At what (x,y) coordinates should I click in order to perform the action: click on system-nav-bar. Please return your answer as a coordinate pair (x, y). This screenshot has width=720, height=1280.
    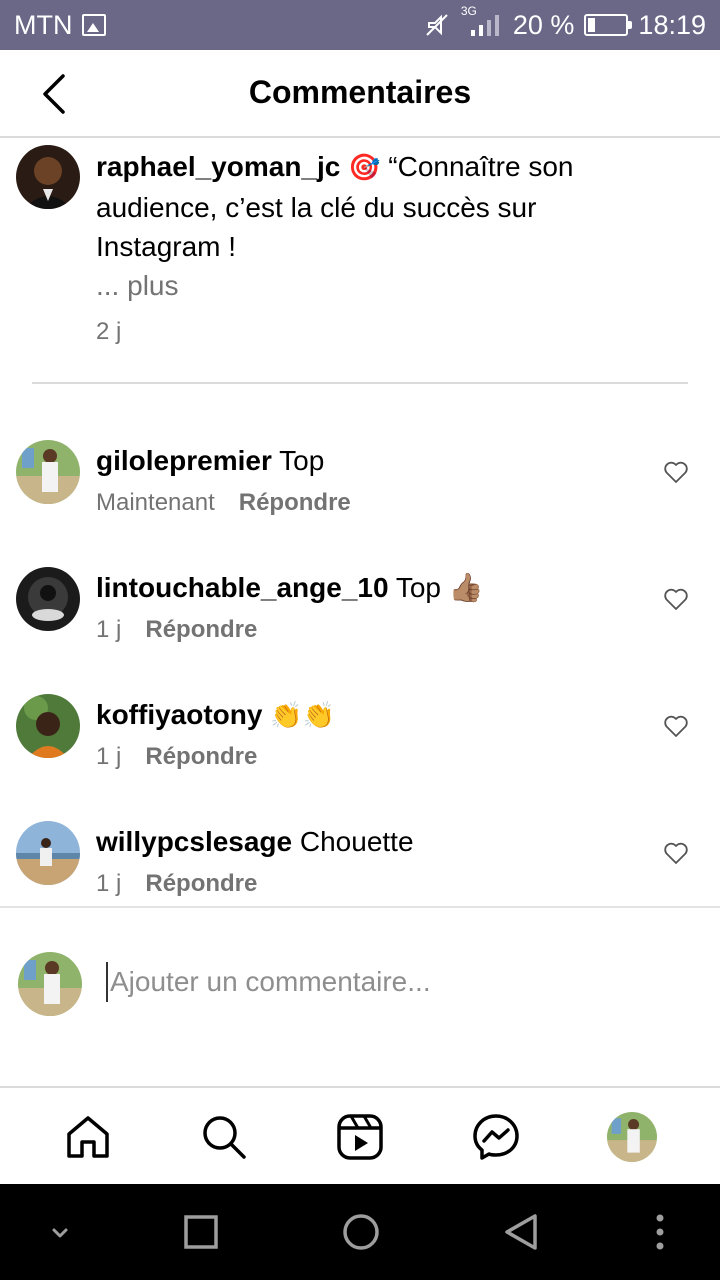
    Looking at the image, I should click on (360, 1232).